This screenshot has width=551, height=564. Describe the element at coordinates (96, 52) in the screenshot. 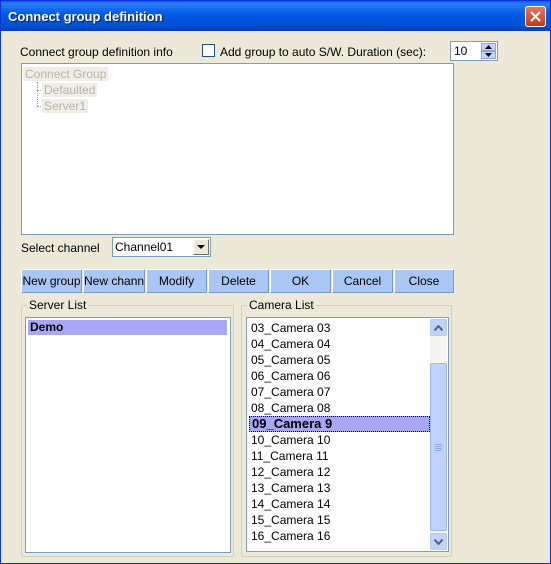

I see `group-info-label: Connect group definition info` at that location.